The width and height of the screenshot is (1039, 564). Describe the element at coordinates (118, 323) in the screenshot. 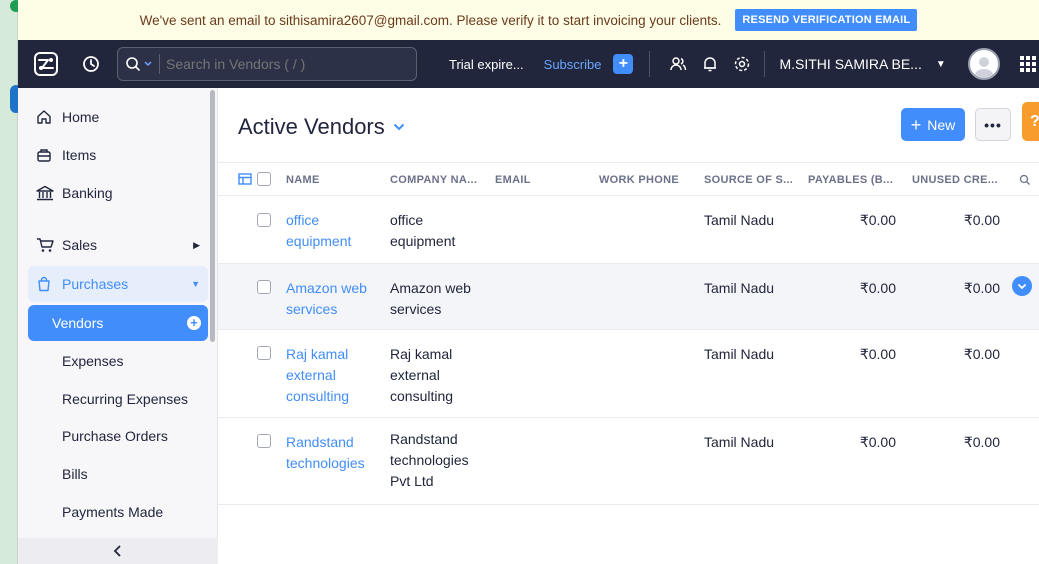

I see `sidebar-item-vendors: Vendors +` at that location.